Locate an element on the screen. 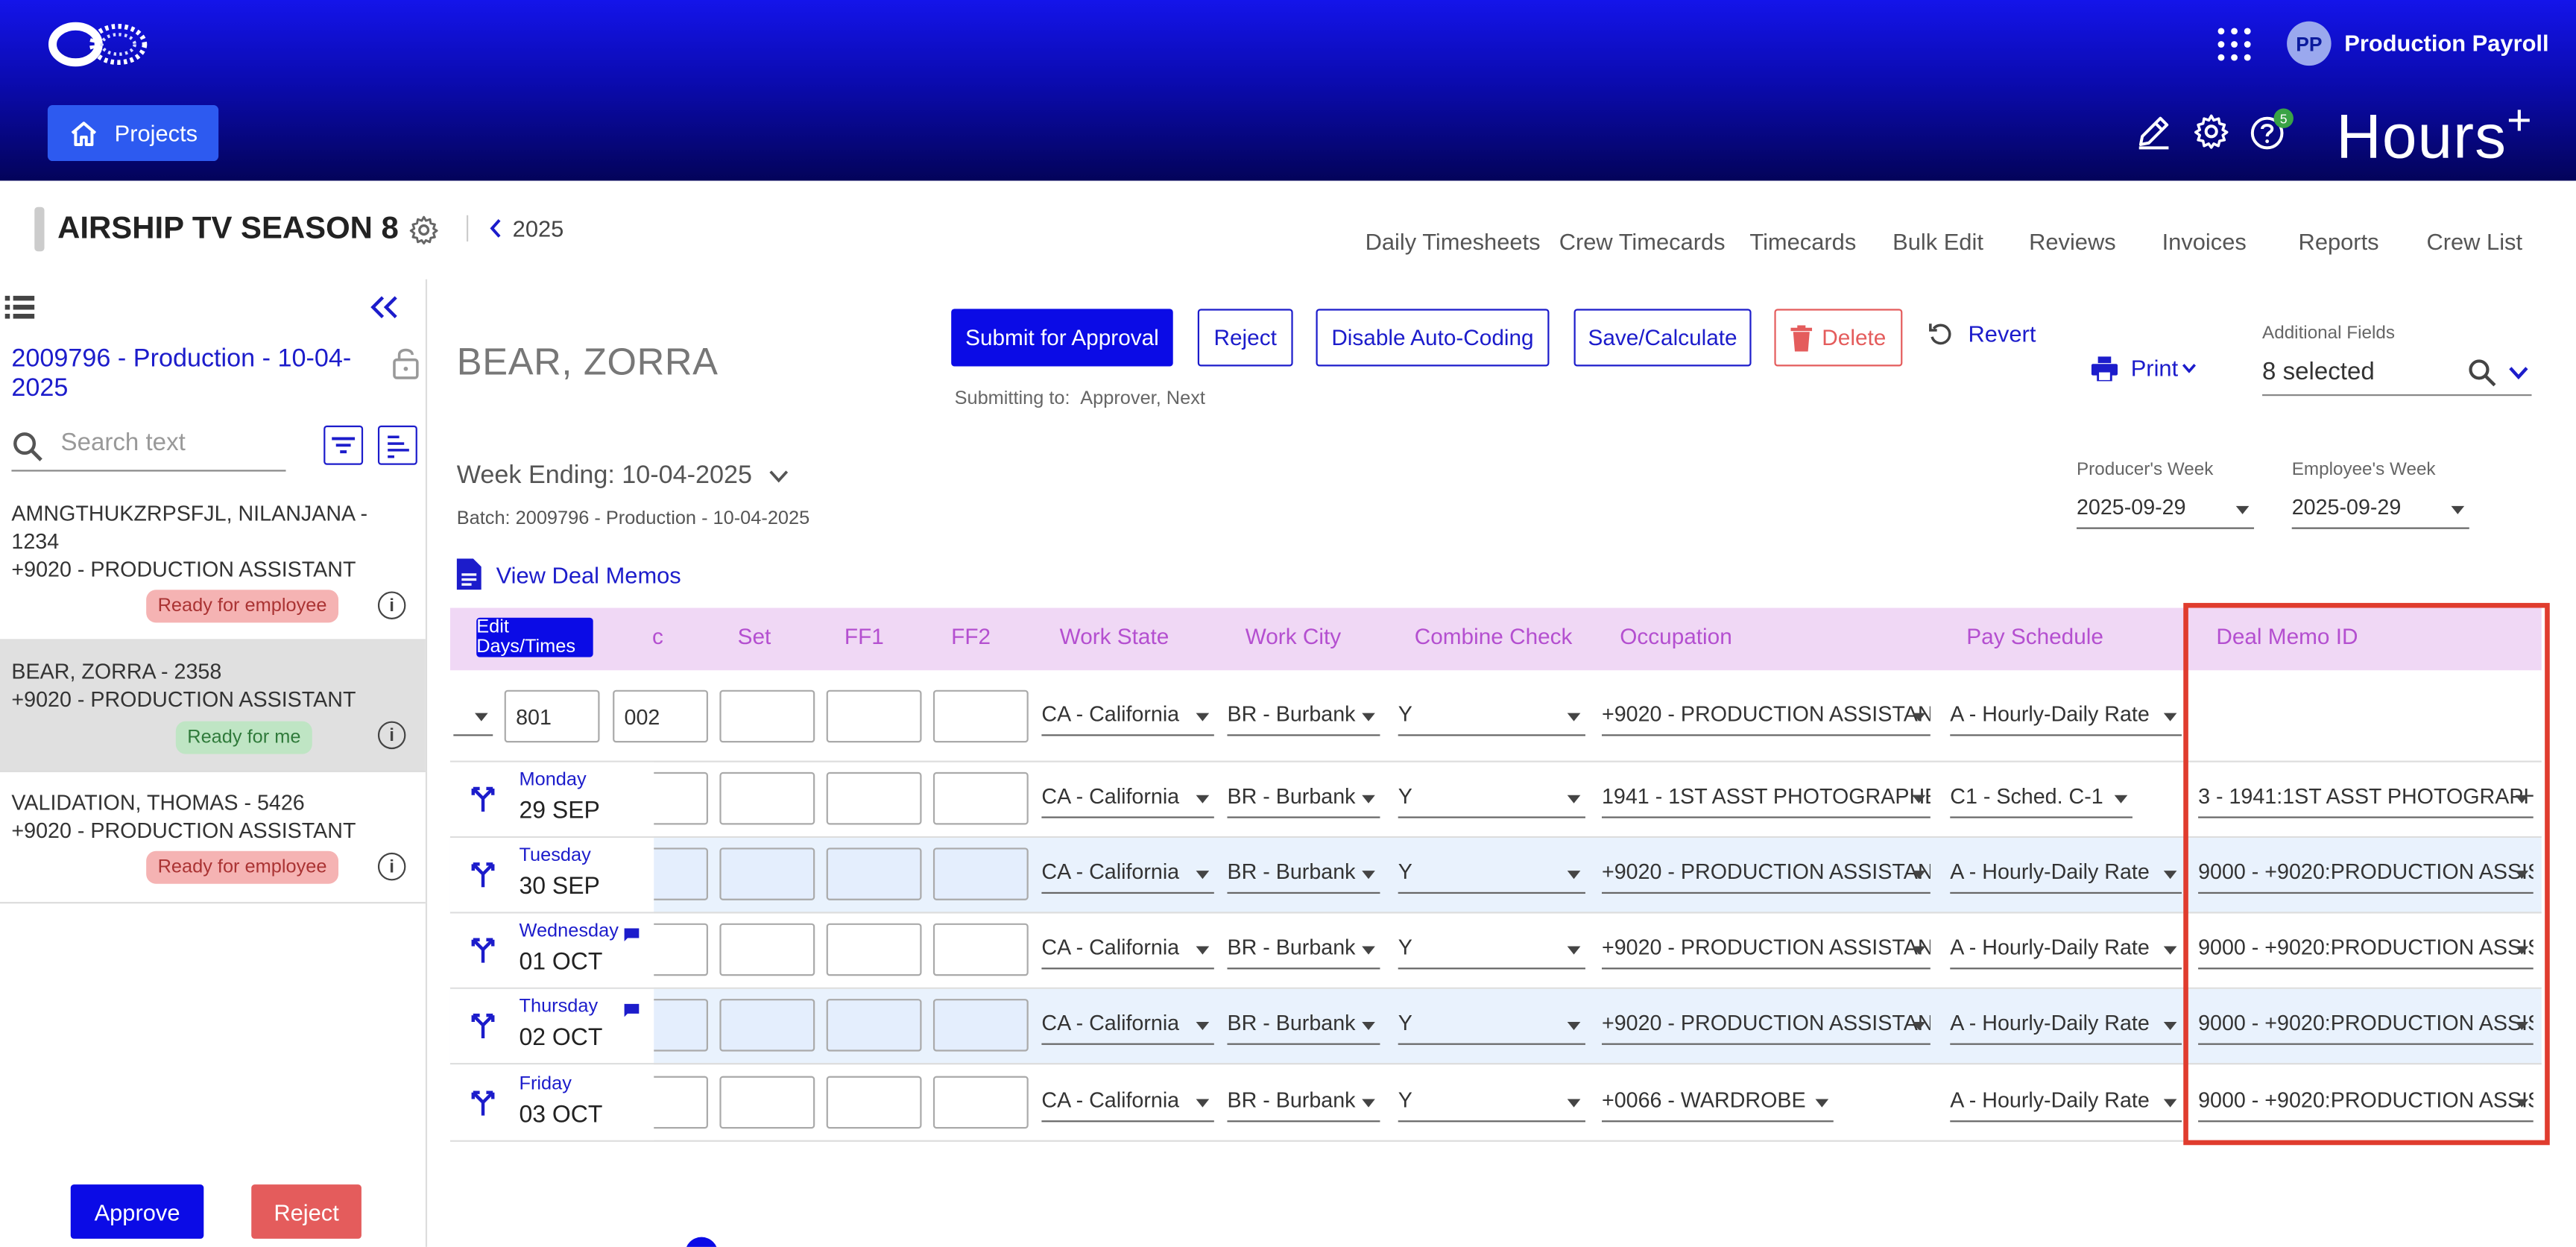  episode-input: 002 is located at coordinates (660, 716).